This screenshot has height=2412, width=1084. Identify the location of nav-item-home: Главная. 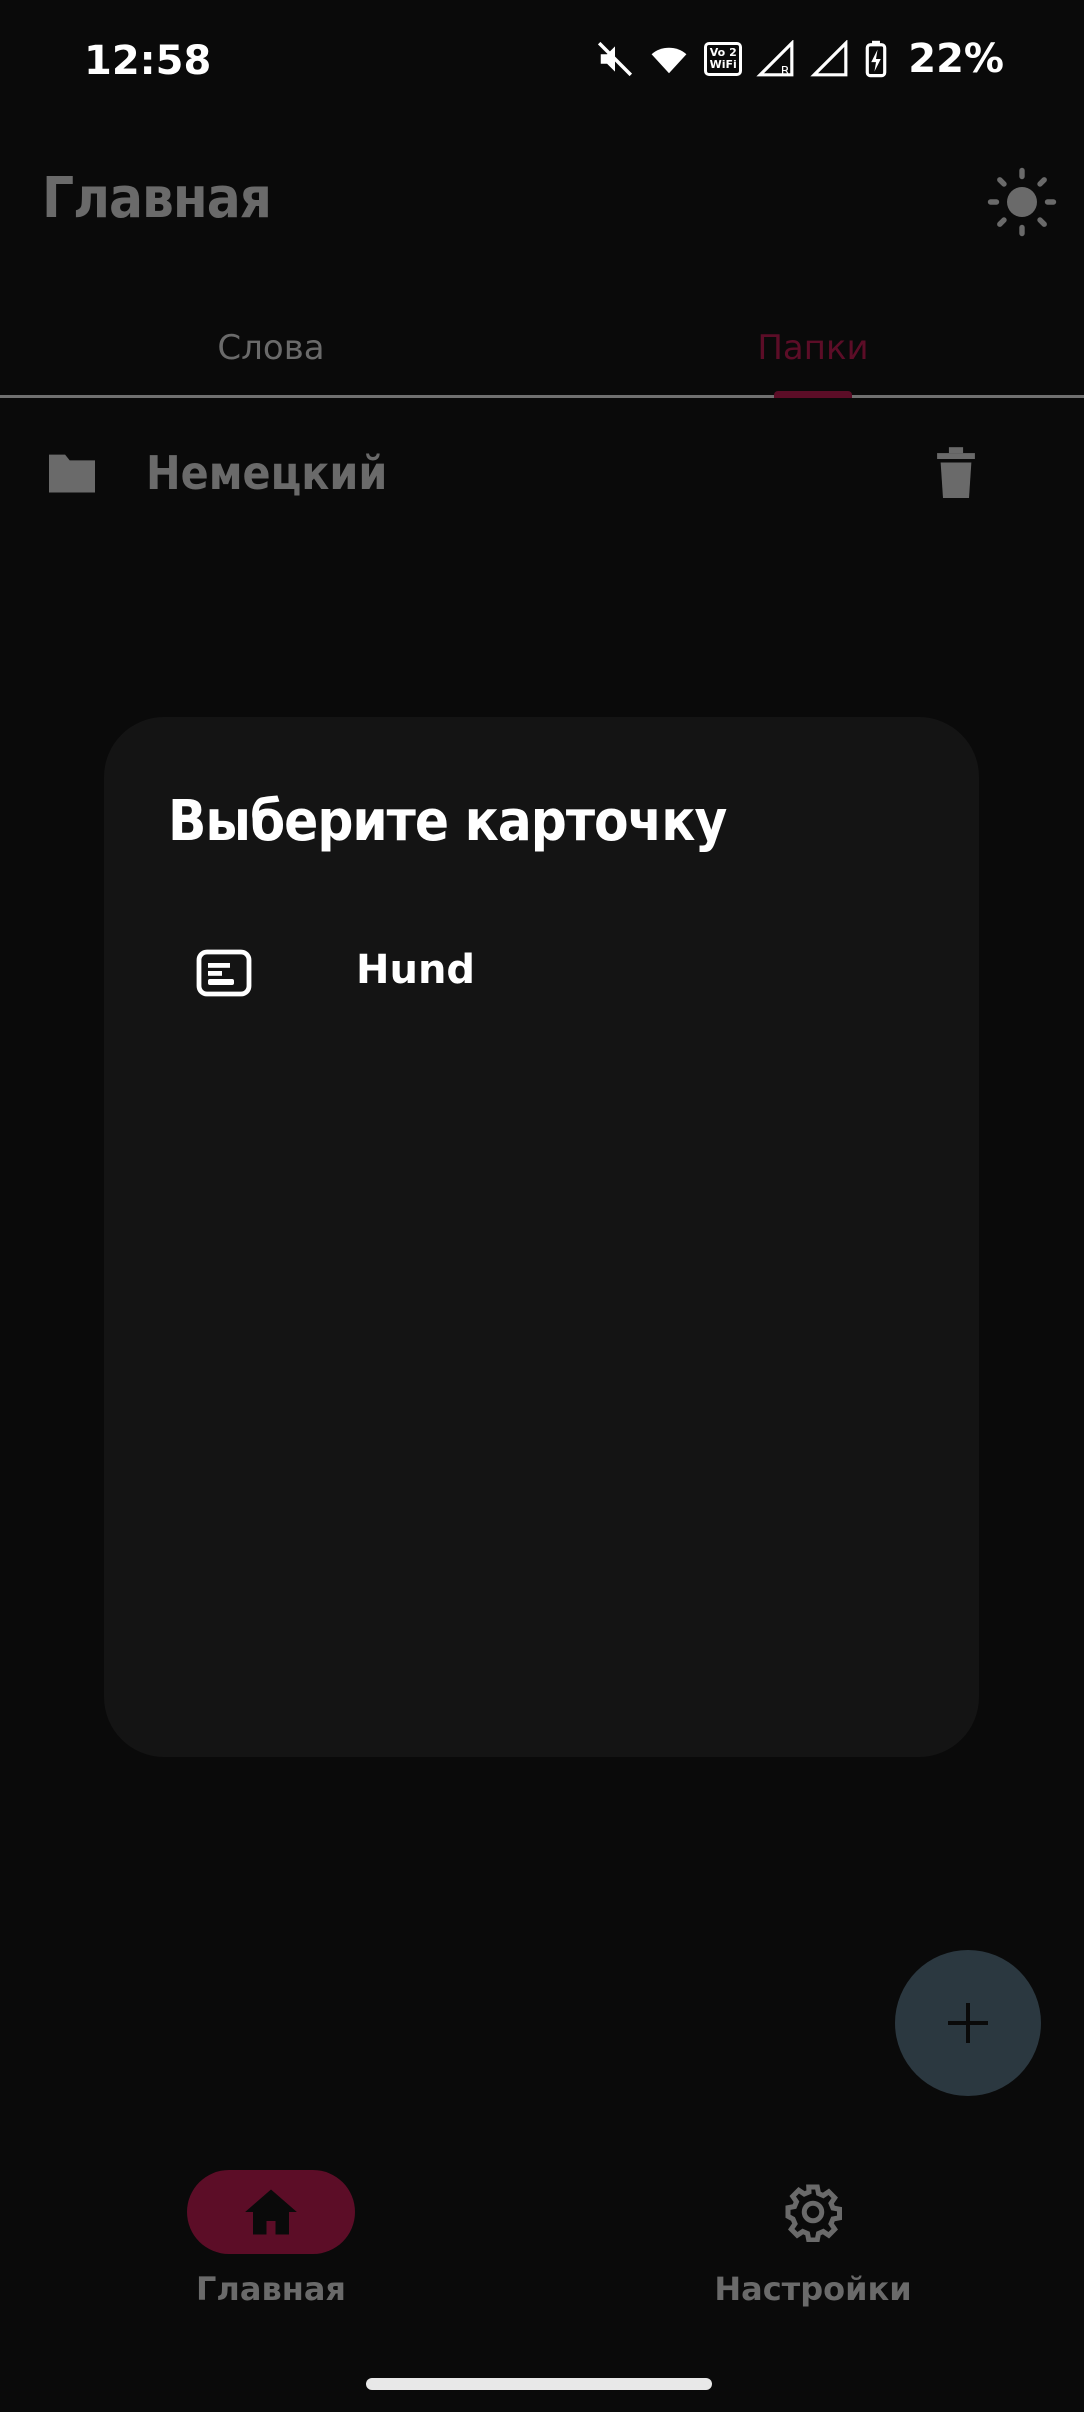
(271, 2240).